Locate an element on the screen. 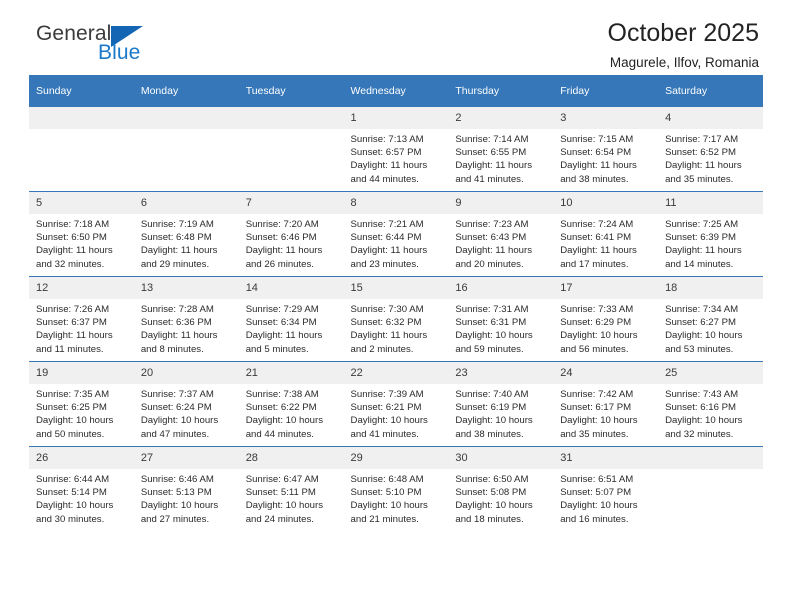  daylight-text: Daylight: 10 hours and 53 minutes. is located at coordinates (704, 342).